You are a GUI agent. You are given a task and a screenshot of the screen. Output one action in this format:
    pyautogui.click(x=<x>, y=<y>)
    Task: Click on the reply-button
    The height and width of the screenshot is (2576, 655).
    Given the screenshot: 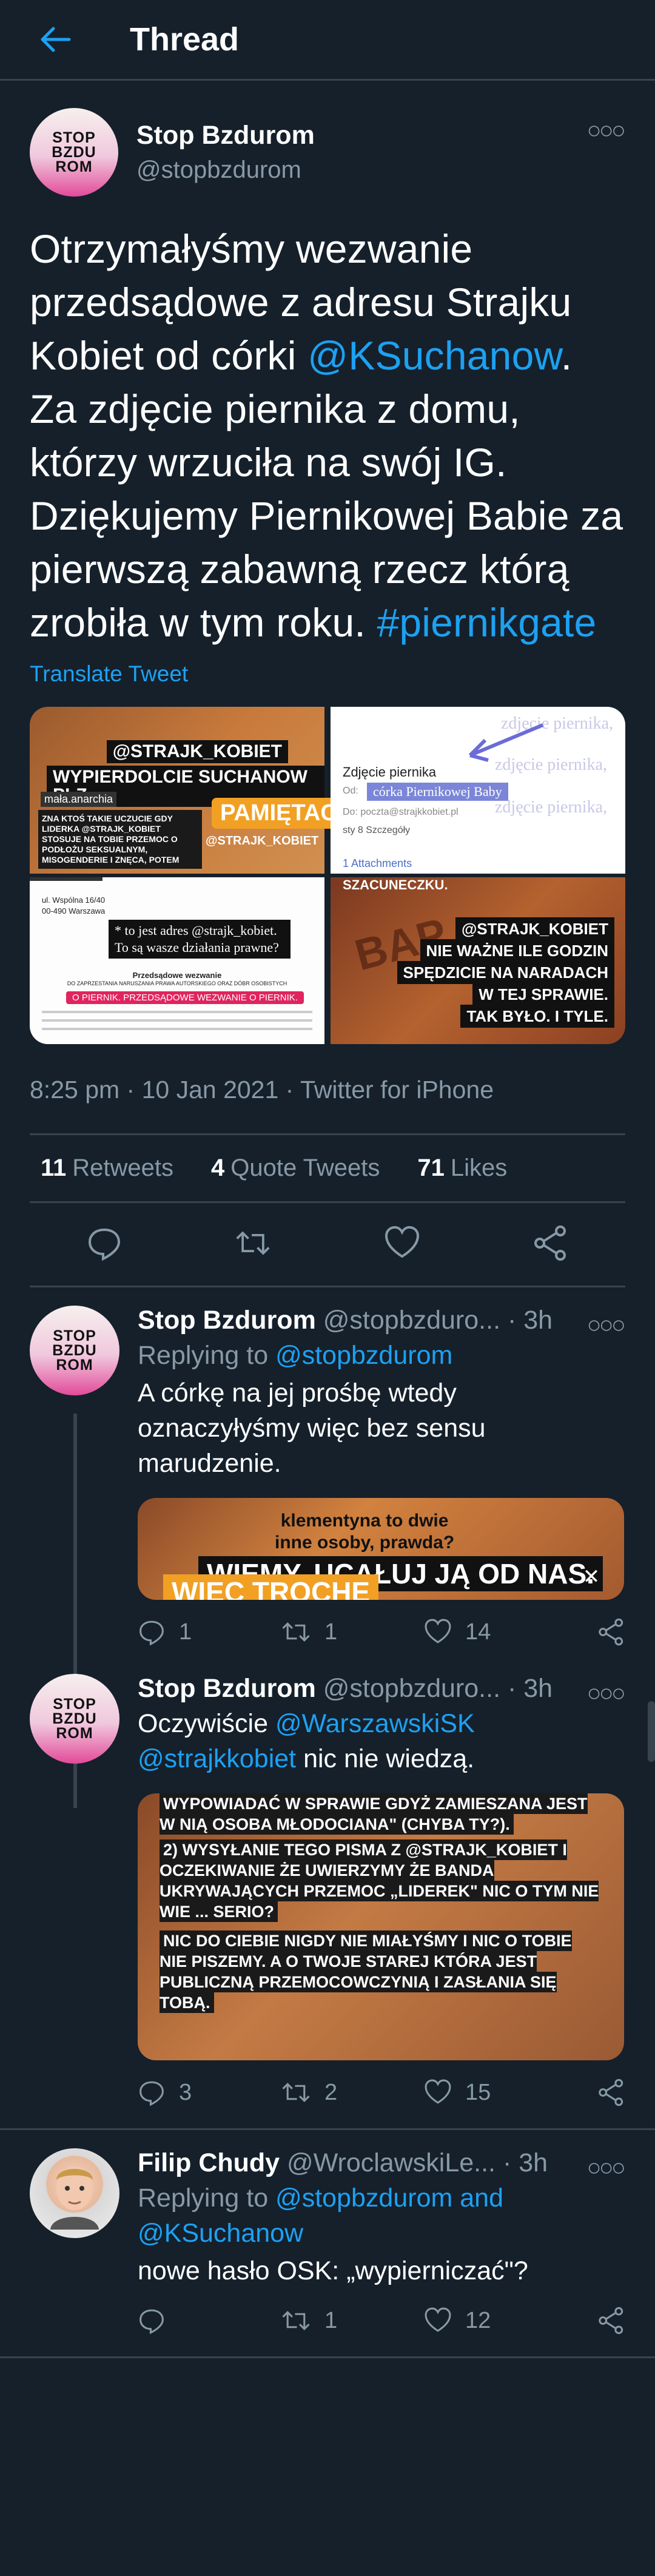 What is the action you would take?
    pyautogui.click(x=210, y=2321)
    